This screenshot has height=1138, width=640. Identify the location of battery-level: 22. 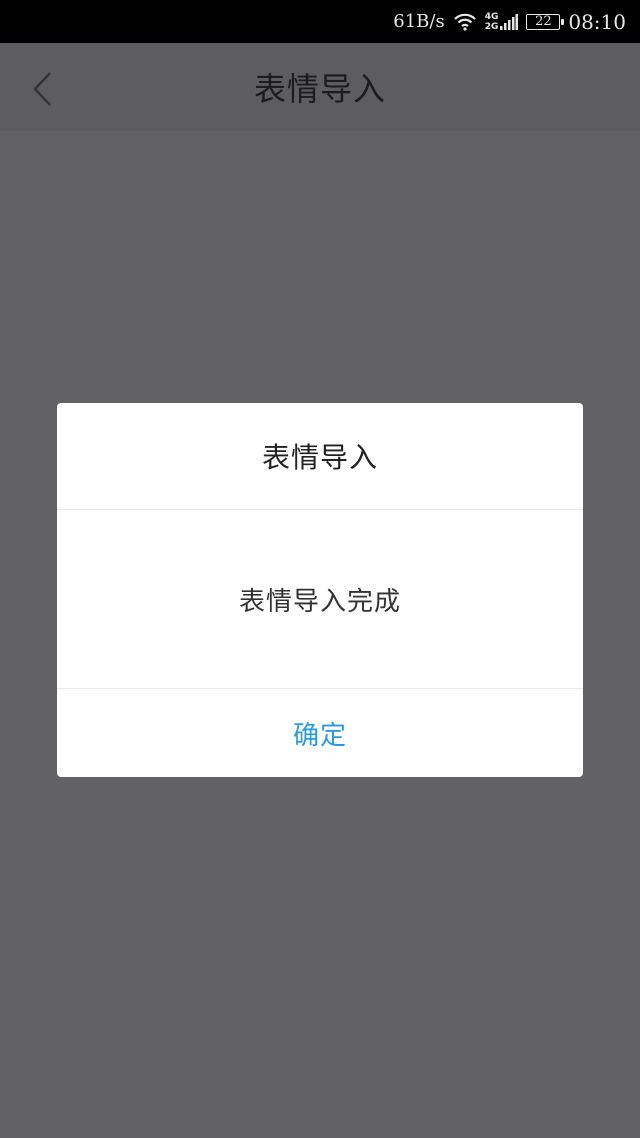
(543, 21).